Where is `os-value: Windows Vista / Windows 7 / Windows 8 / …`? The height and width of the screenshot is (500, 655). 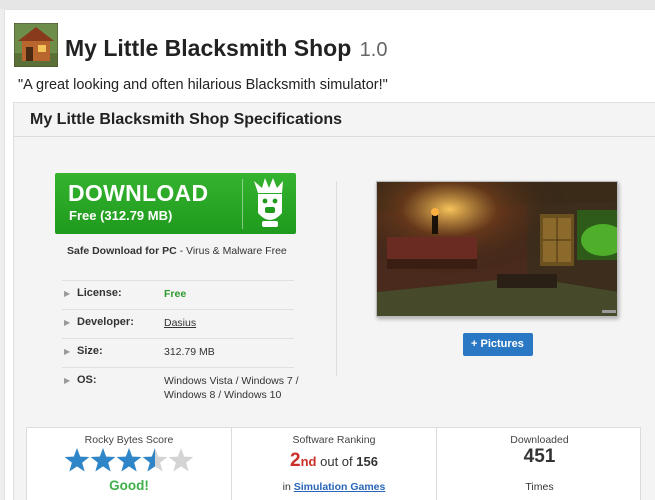 os-value: Windows Vista / Windows 7 / Windows 8 / … is located at coordinates (231, 388).